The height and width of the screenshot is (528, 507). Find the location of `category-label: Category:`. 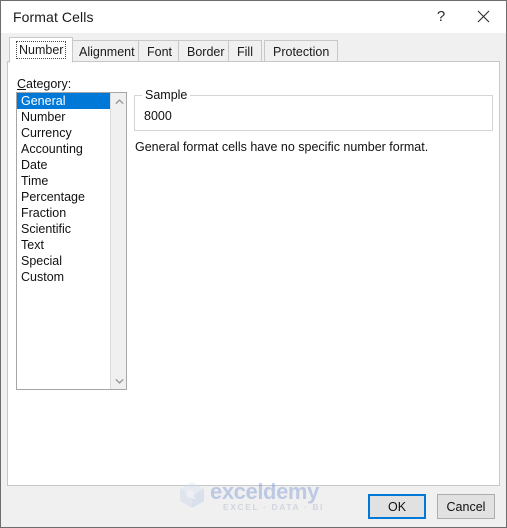

category-label: Category: is located at coordinates (44, 84).